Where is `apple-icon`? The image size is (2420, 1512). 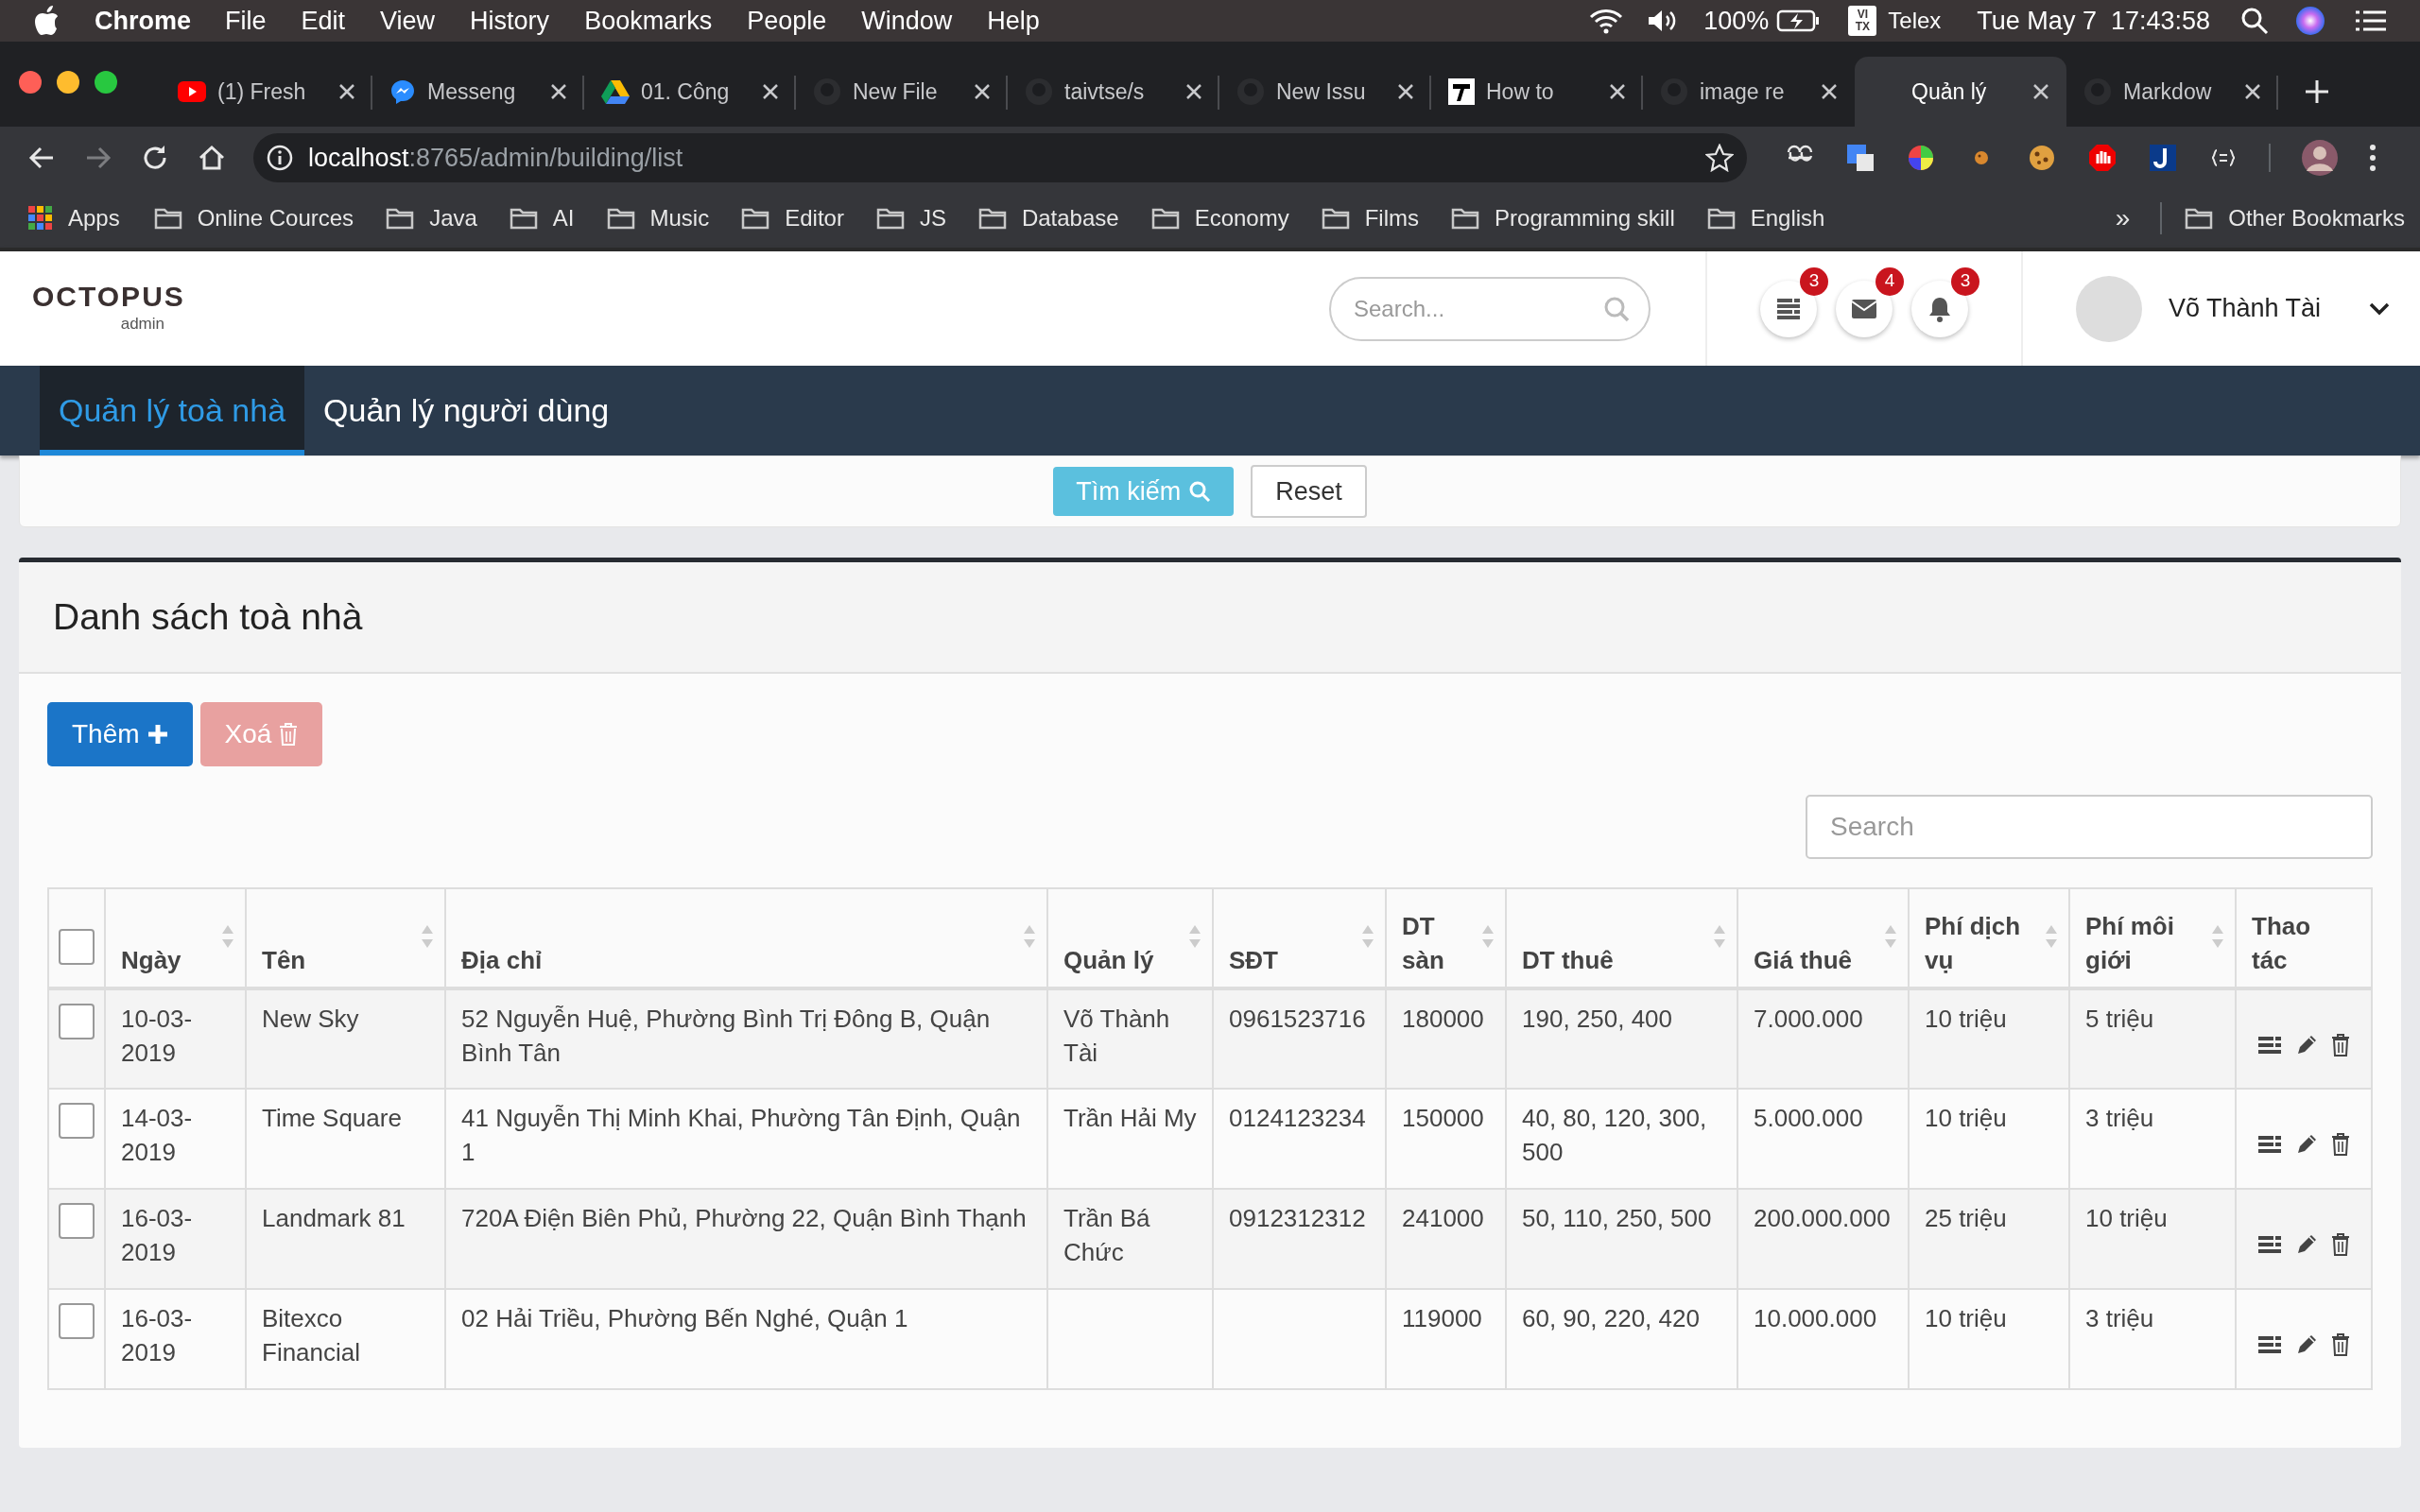
apple-icon is located at coordinates (46, 21).